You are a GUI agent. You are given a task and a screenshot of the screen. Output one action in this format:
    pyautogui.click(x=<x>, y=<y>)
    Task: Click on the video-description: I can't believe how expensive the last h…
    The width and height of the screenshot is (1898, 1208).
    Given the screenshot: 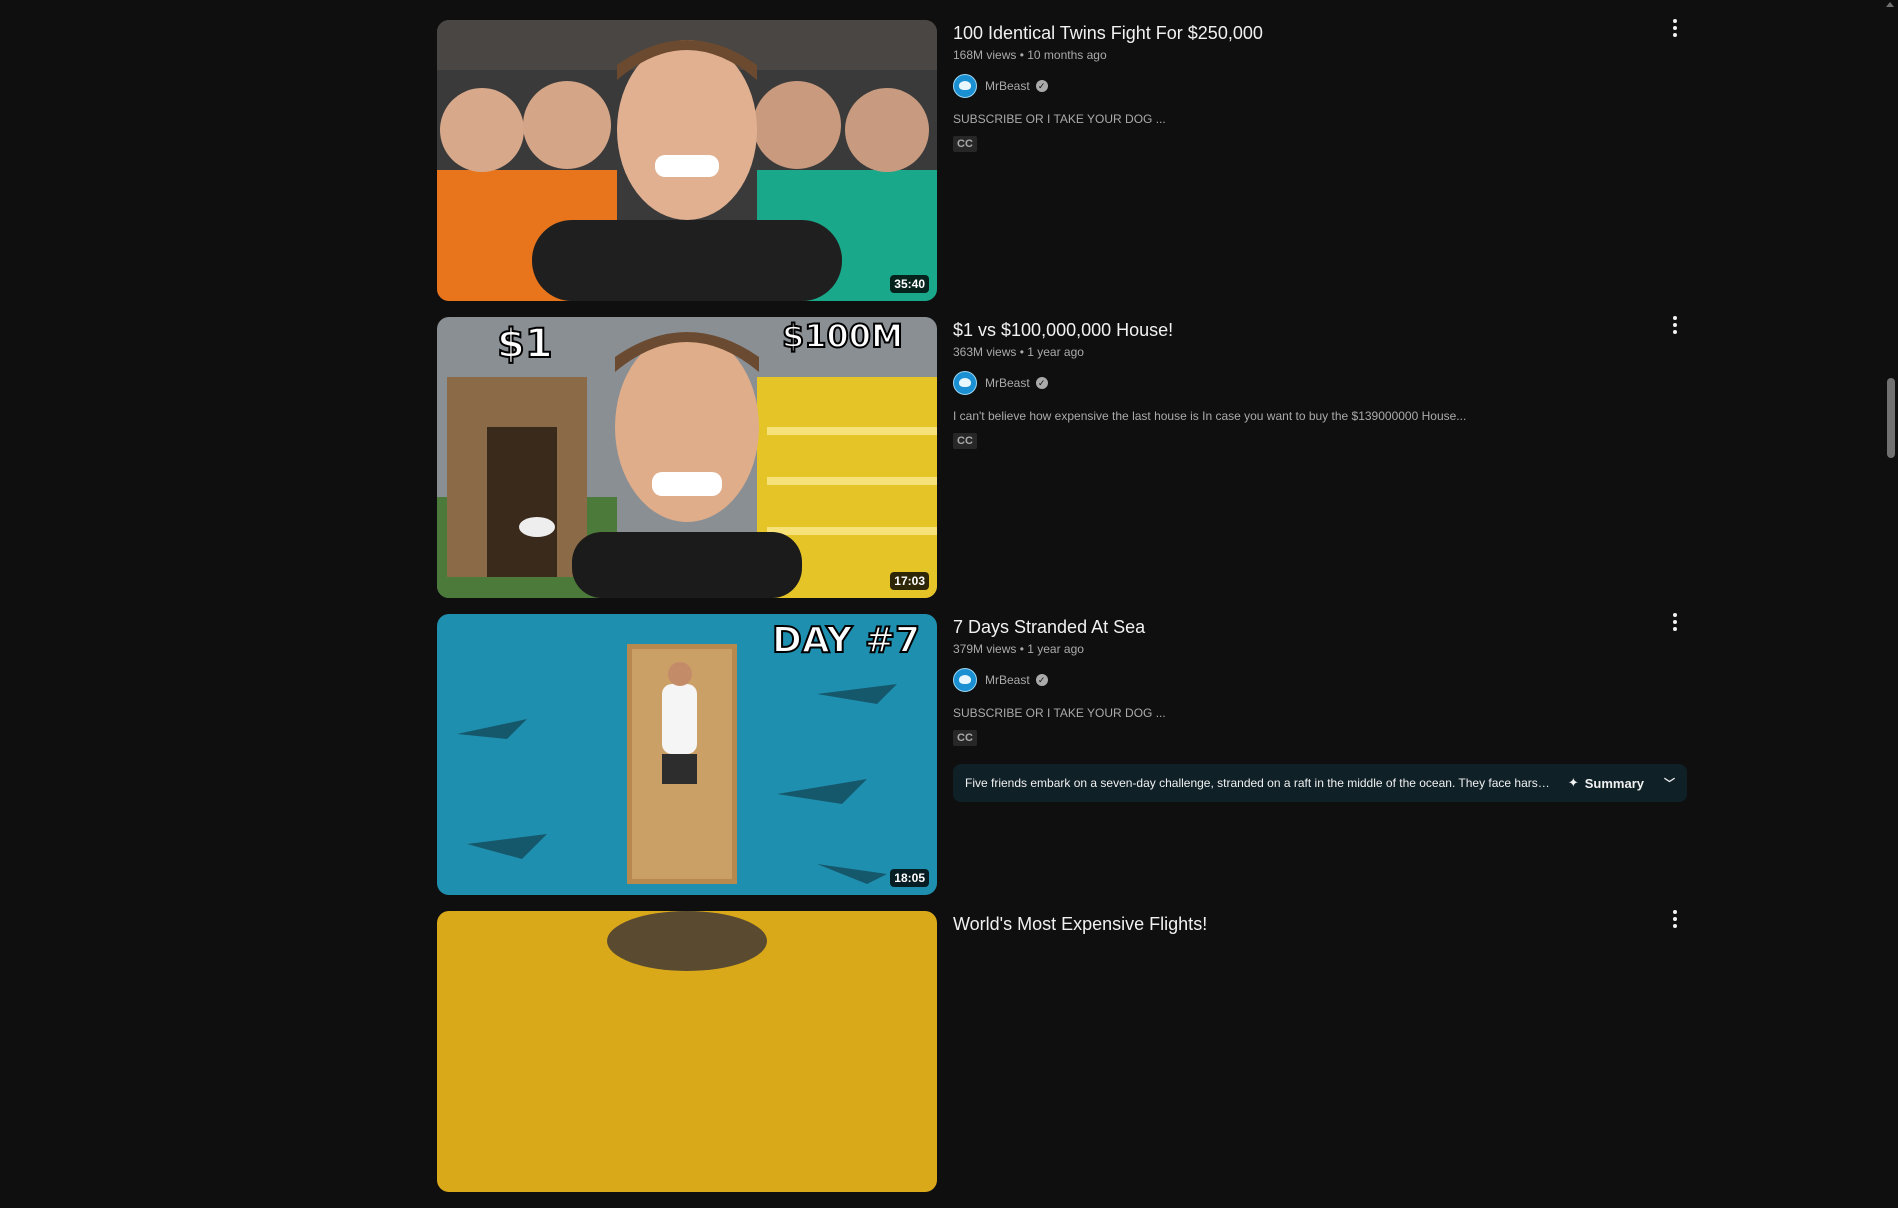 What is the action you would take?
    pyautogui.click(x=1210, y=416)
    